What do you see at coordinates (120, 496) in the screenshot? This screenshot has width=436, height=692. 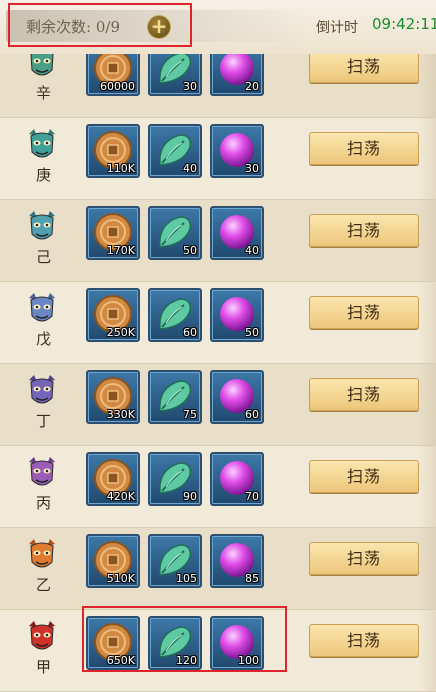 I see `coin-quantity: 420K` at bounding box center [120, 496].